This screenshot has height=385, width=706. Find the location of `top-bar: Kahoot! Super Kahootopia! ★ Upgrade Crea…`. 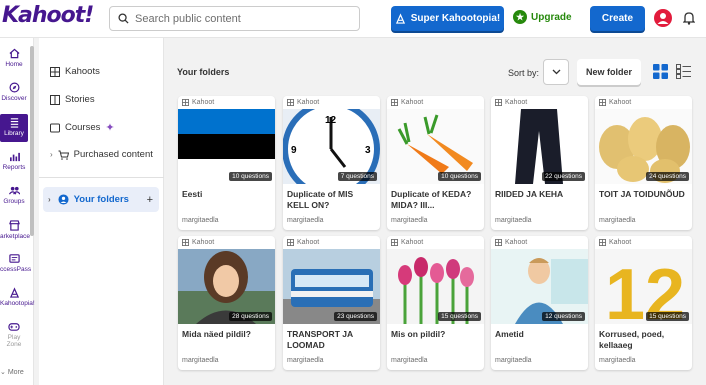

top-bar: Kahoot! Super Kahootopia! ★ Upgrade Crea… is located at coordinates (353, 19).